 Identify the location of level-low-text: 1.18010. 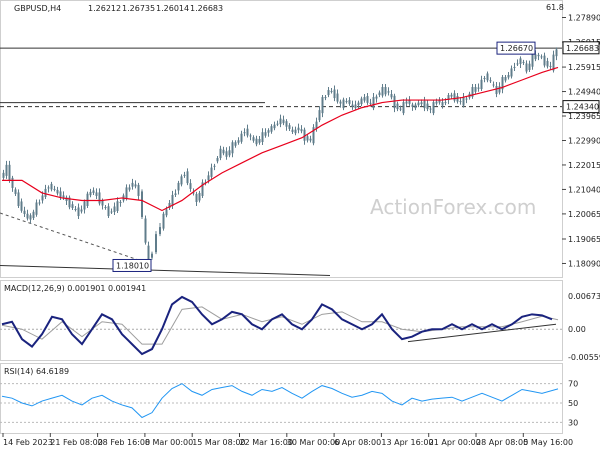
(132, 265).